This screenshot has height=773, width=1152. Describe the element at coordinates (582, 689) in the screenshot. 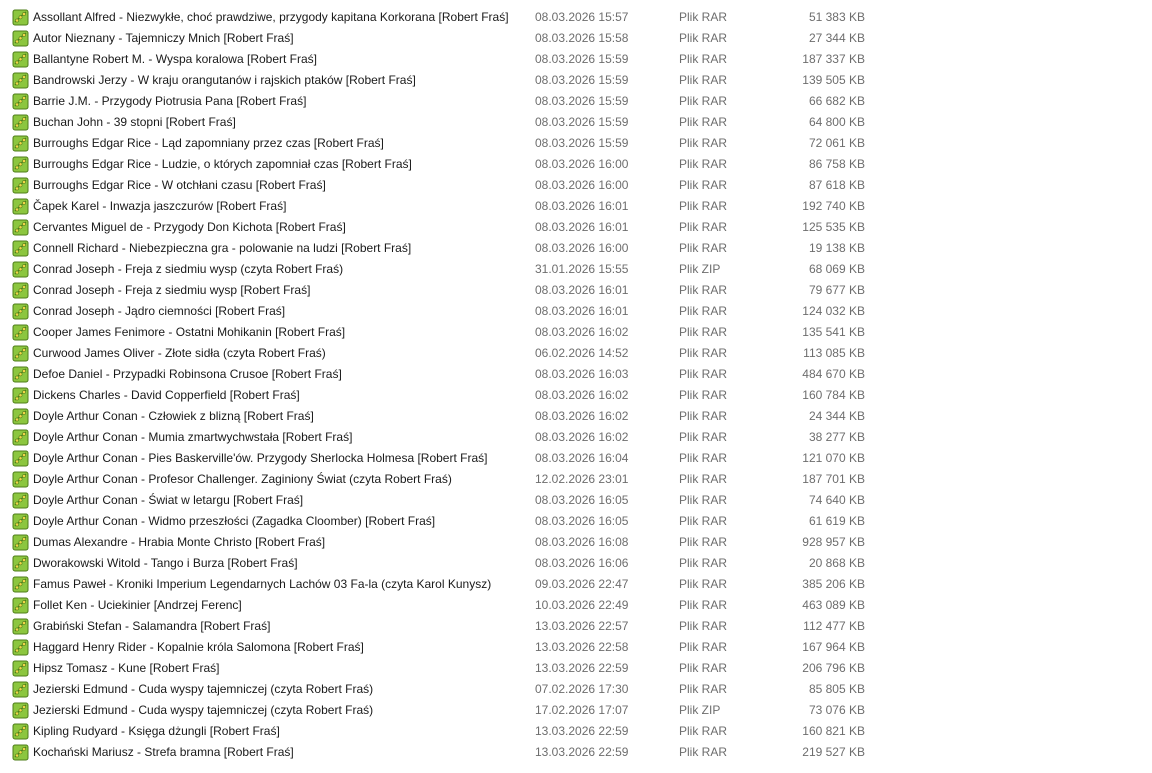

I see `file-modified-date: 07.02.2026 17:30` at that location.